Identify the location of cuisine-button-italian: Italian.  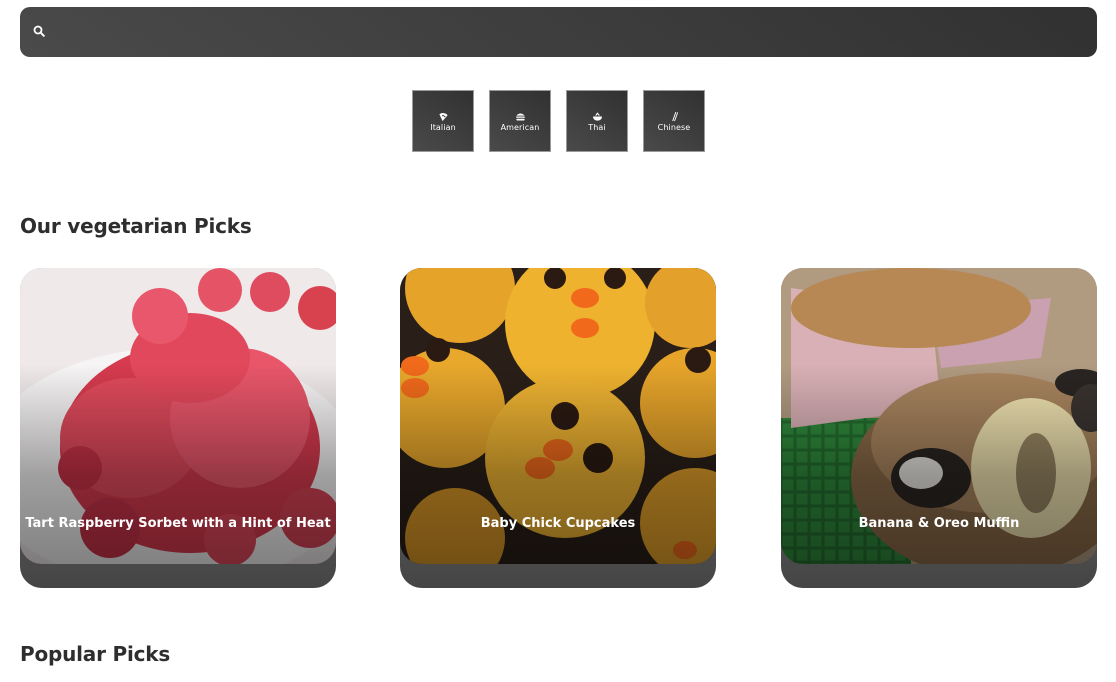
(443, 121).